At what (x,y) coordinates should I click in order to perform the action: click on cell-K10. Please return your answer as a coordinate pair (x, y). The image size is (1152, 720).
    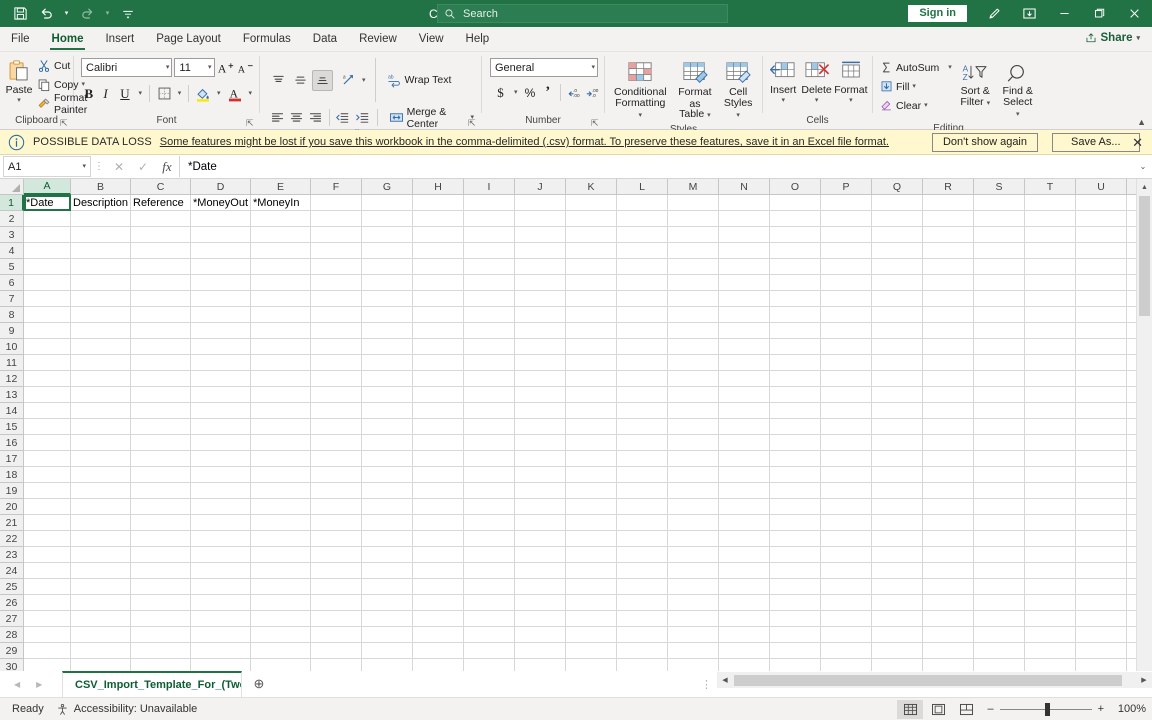
    Looking at the image, I should click on (591, 347).